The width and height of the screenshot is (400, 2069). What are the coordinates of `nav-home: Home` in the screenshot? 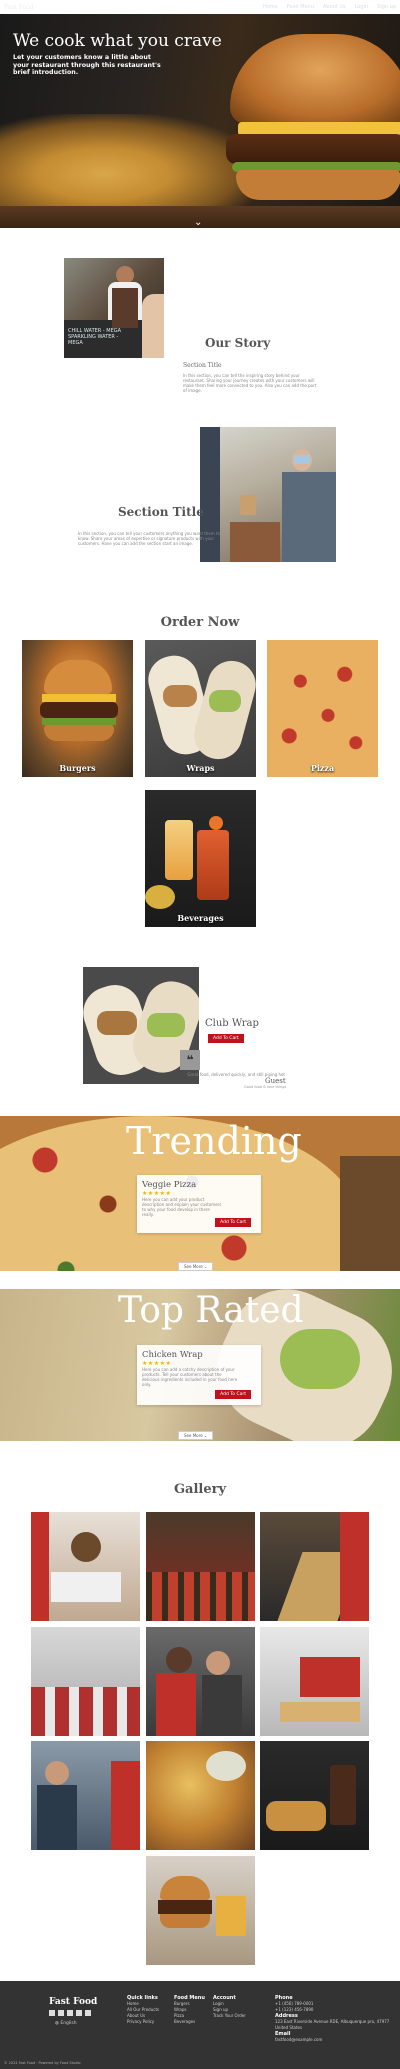 It's located at (270, 7).